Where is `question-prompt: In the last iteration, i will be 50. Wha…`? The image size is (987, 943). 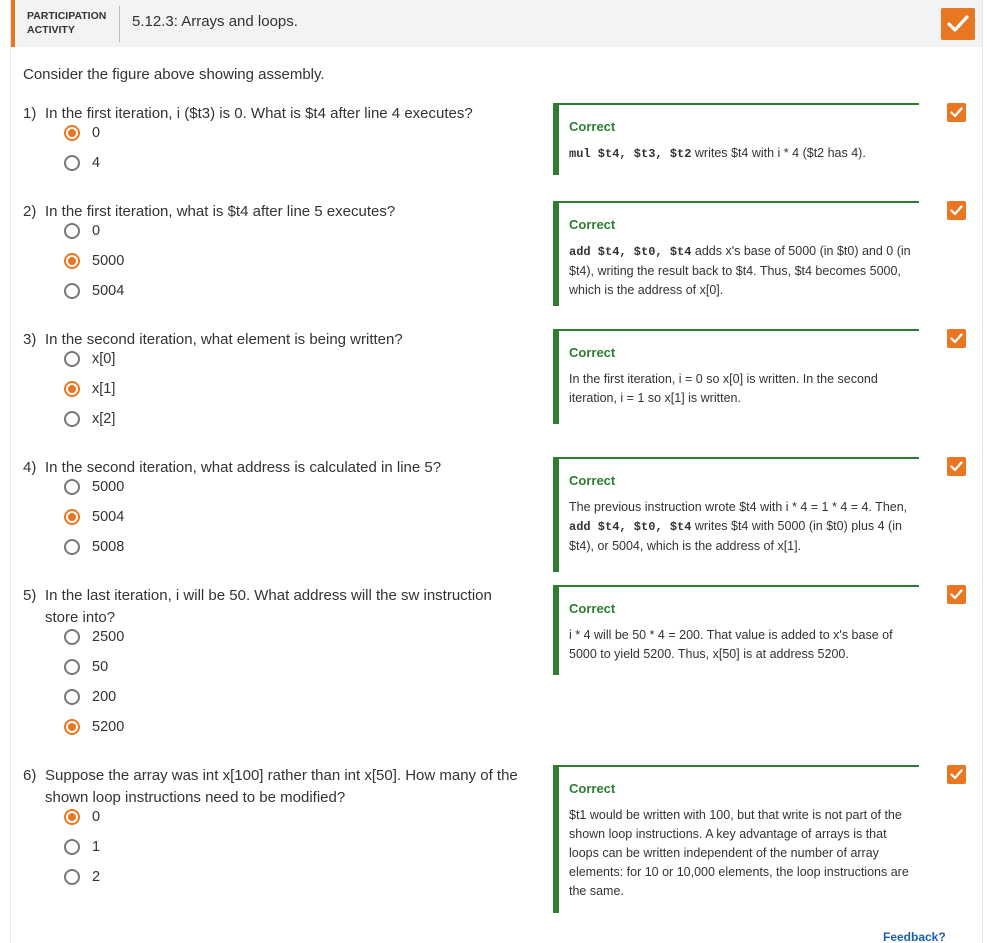
question-prompt: In the last iteration, i will be 50. Wha… is located at coordinates (268, 606).